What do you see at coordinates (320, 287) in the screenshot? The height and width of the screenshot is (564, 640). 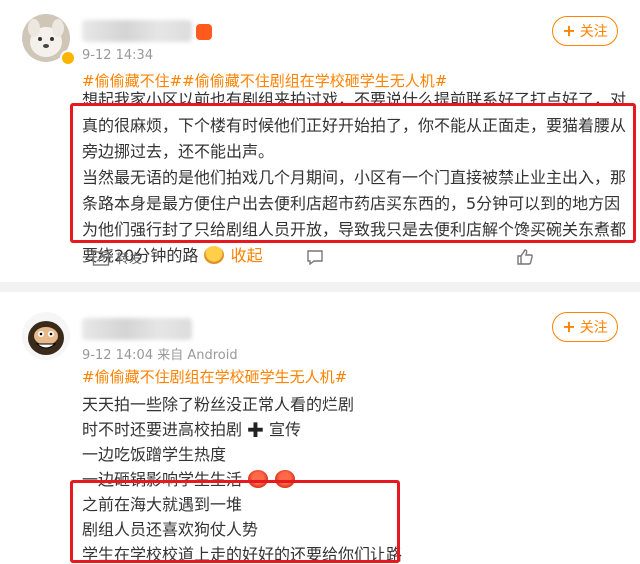 I see `post-divider` at bounding box center [320, 287].